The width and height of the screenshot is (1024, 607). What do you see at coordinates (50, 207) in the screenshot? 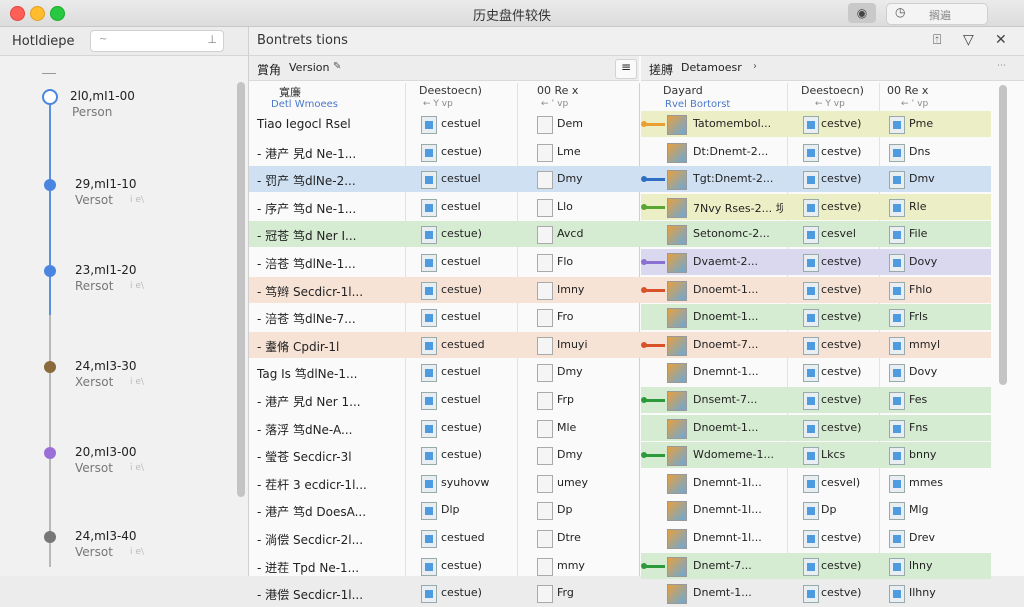
I see `timeline-active-line` at bounding box center [50, 207].